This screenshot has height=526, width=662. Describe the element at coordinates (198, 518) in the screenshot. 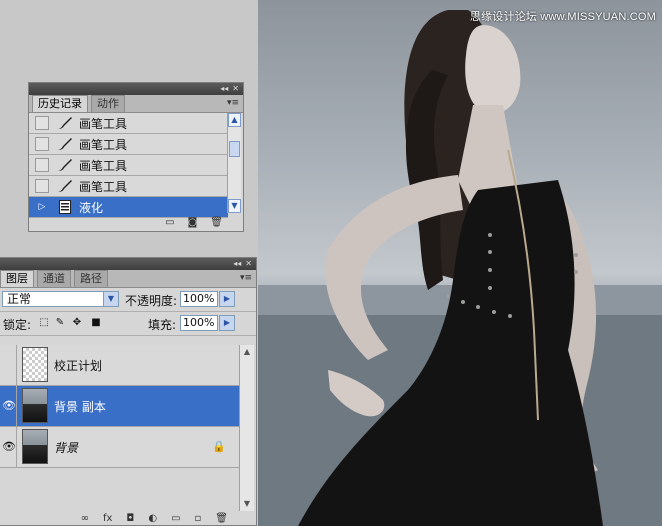

I see `new-layer-icon: ▫` at that location.